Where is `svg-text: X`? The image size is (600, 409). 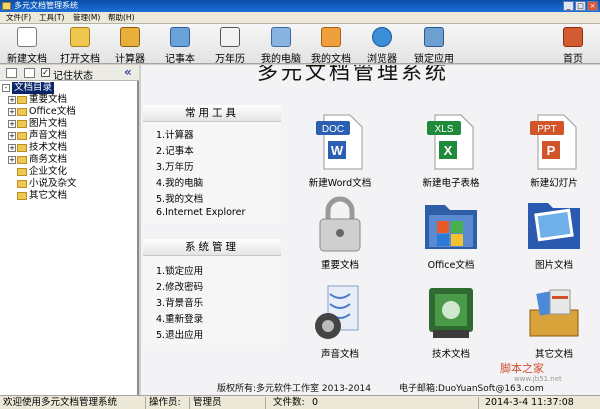
svg-text: X is located at coordinates (448, 150).